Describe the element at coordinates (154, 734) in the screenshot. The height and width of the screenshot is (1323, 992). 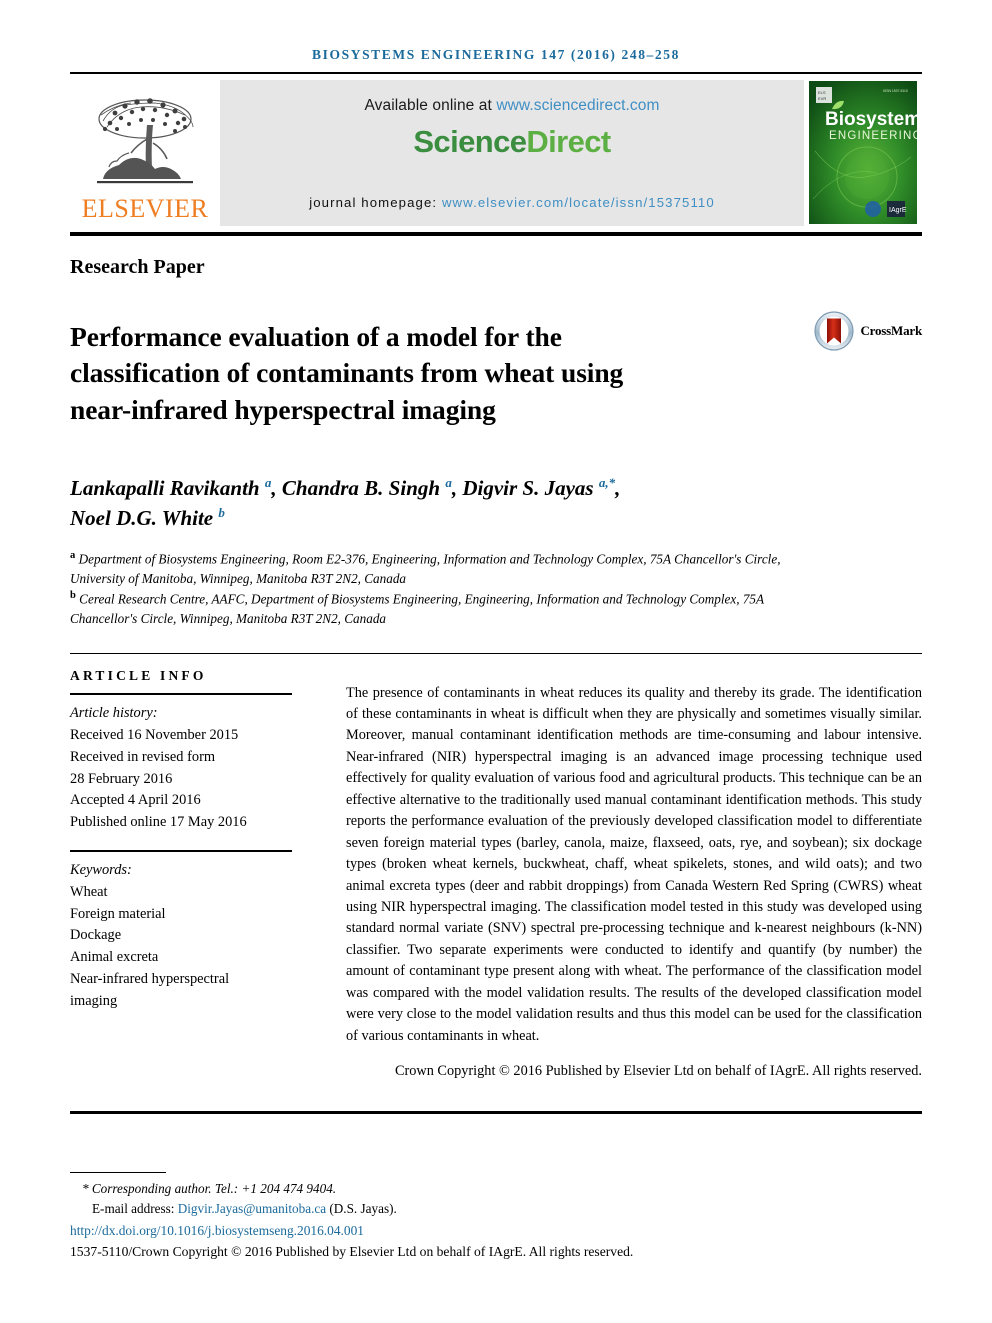
I see `history-item: Received 16 November 2015` at that location.